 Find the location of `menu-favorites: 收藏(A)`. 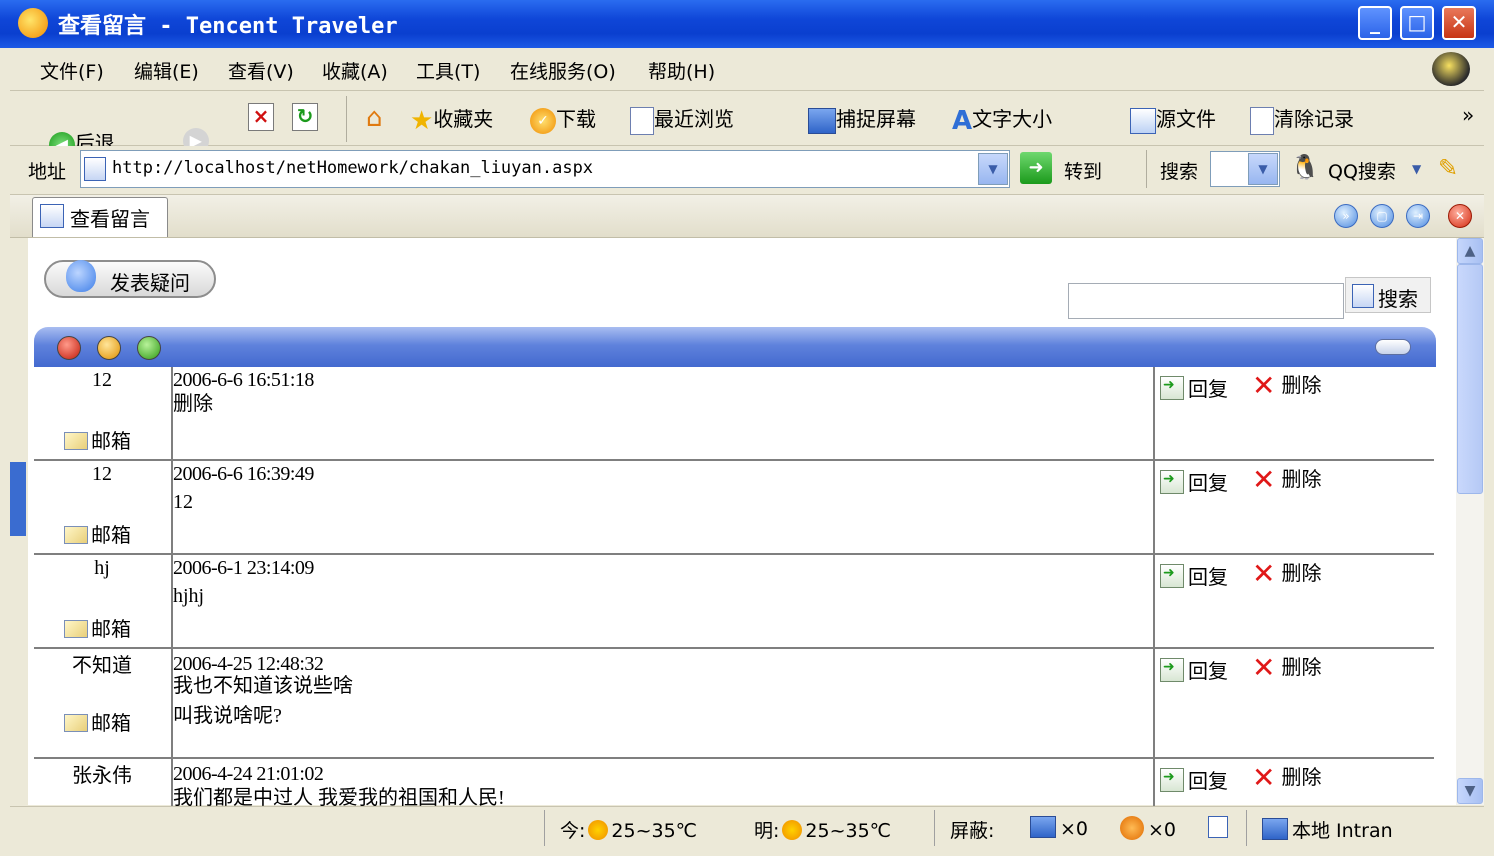

menu-favorites: 收藏(A) is located at coordinates (355, 70).